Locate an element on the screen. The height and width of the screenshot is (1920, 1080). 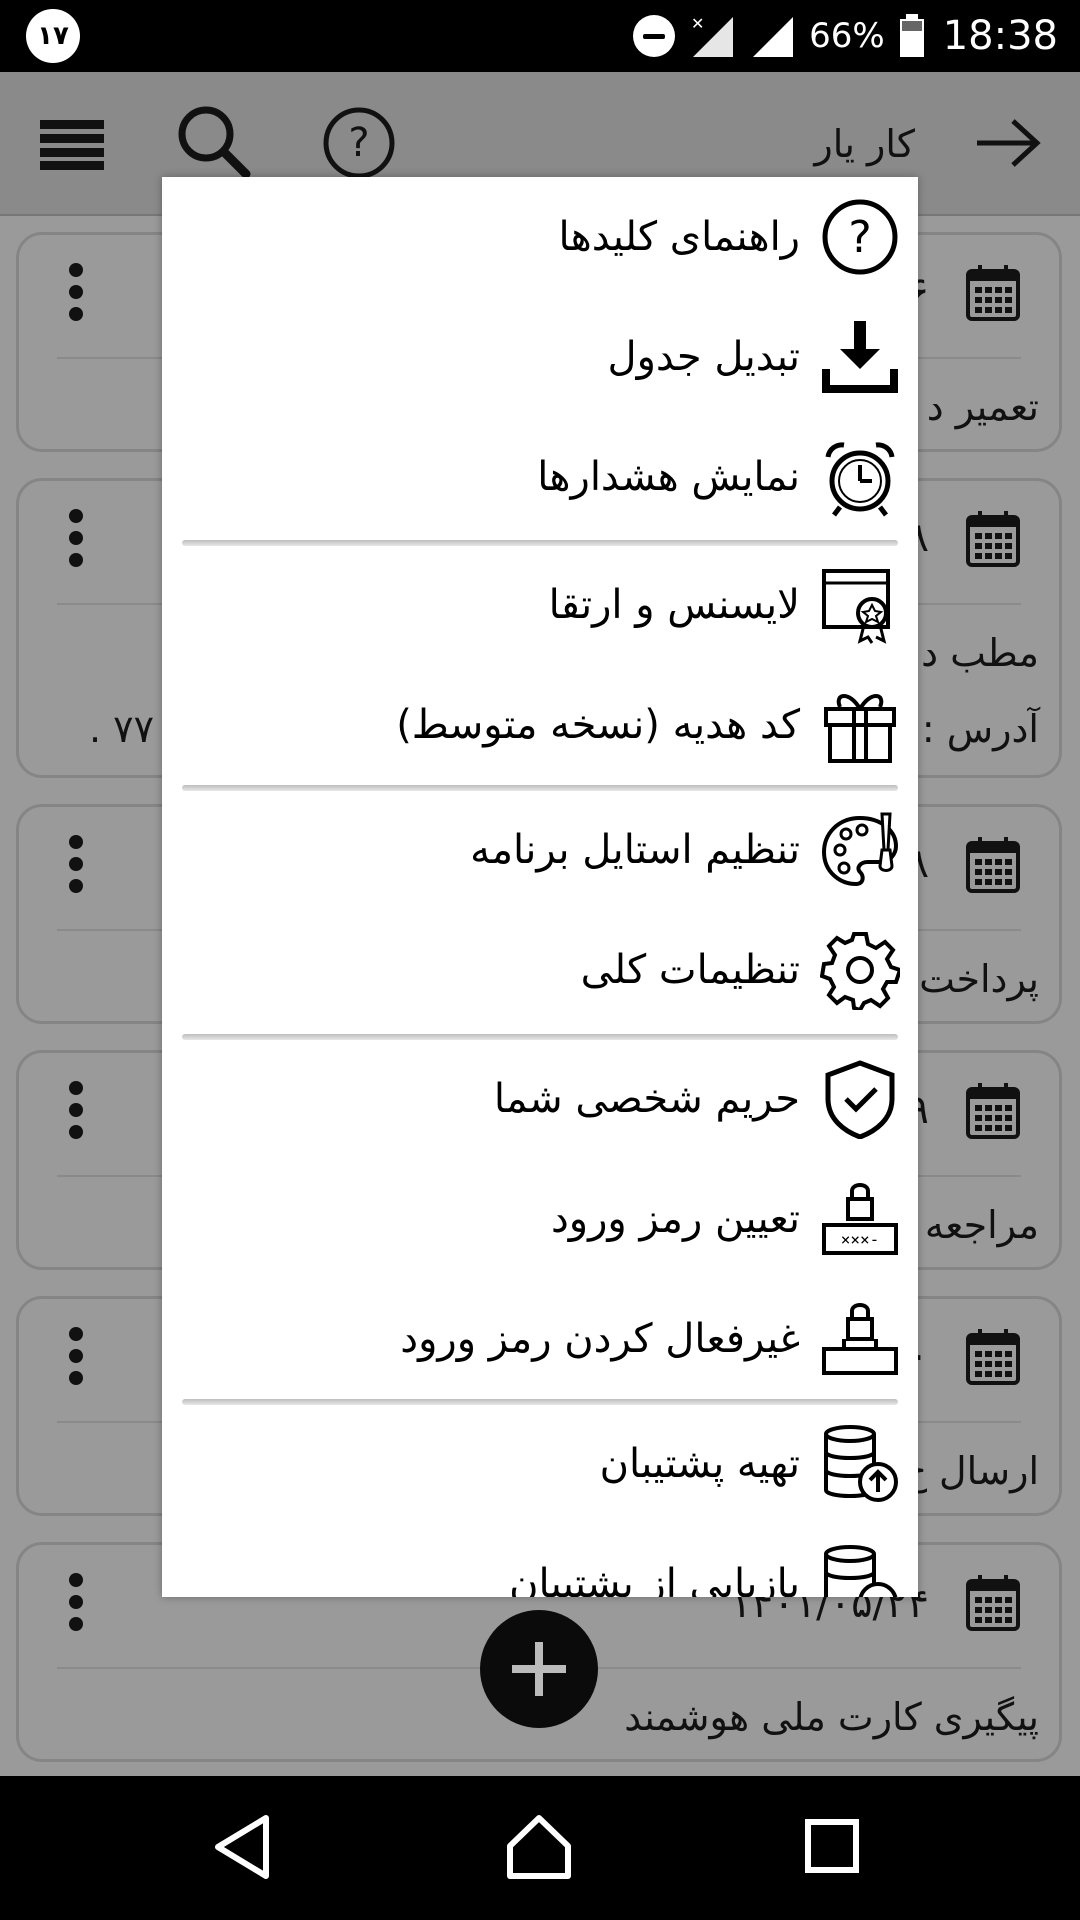
menu-item-label: لایسنس و ارتقا is located at coordinates (674, 605).